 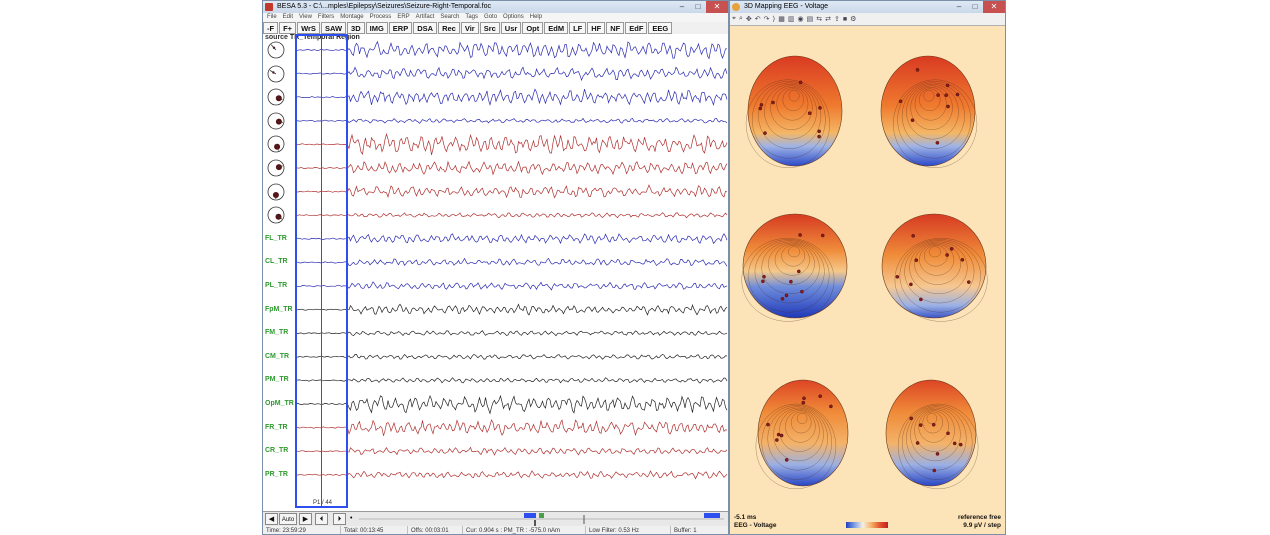 I want to click on toolbar-button-fx: F+, so click(x=288, y=28).